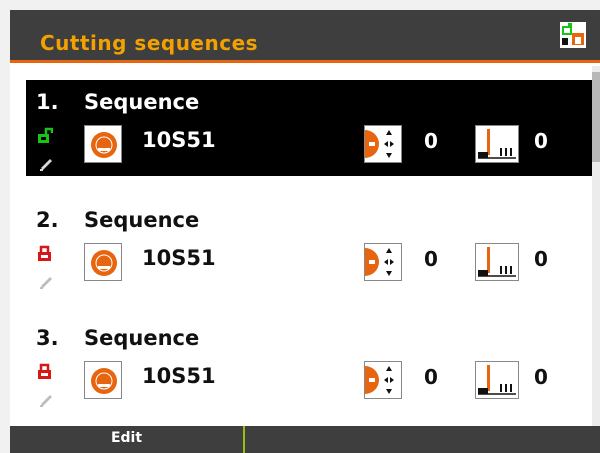 The width and height of the screenshot is (600, 453). I want to click on edit-softkey: Edit, so click(127, 439).